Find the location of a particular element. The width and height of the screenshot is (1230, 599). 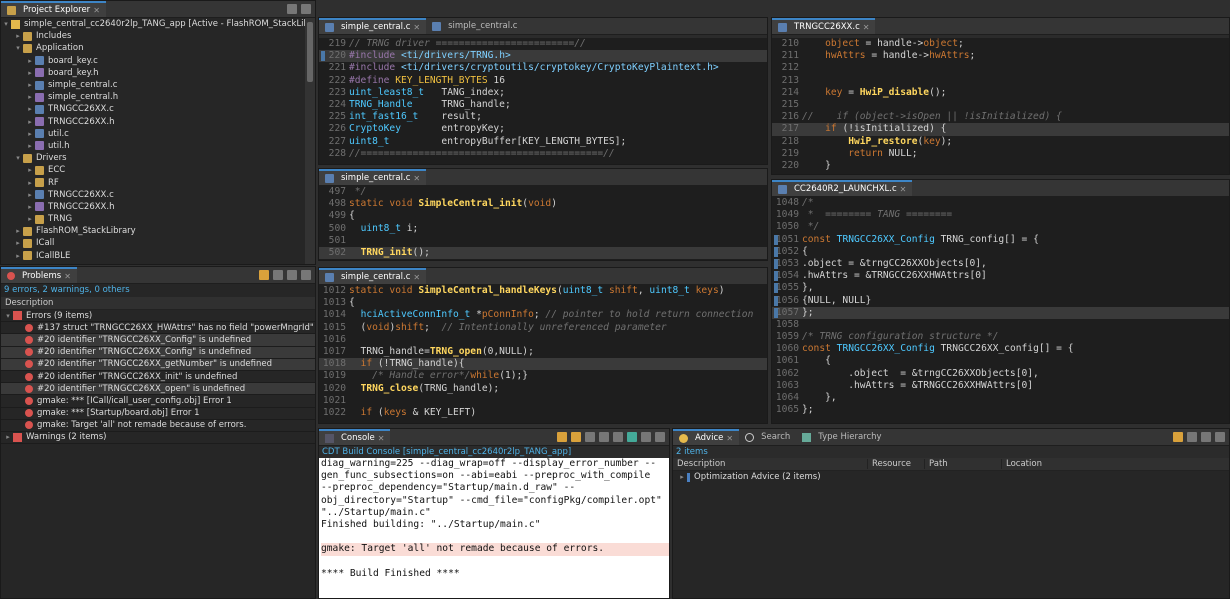

code-line: 214 key = HwiP_disable(); is located at coordinates (1000, 93).